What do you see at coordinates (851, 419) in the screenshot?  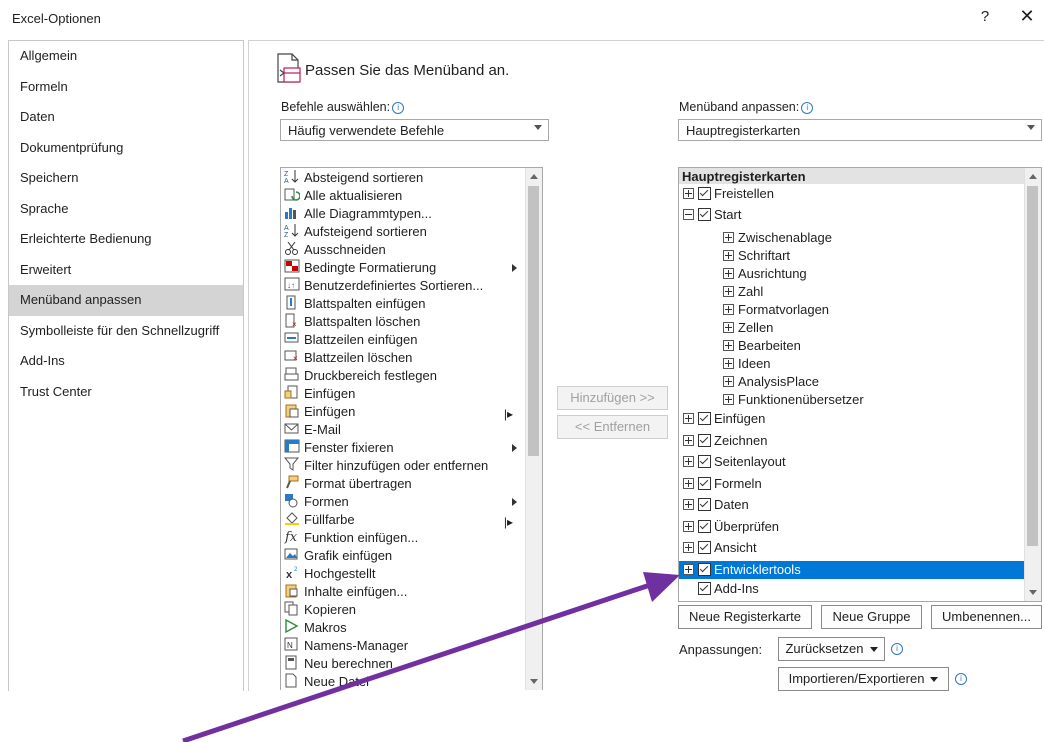 I see `tree-tab-item: Einfügen` at bounding box center [851, 419].